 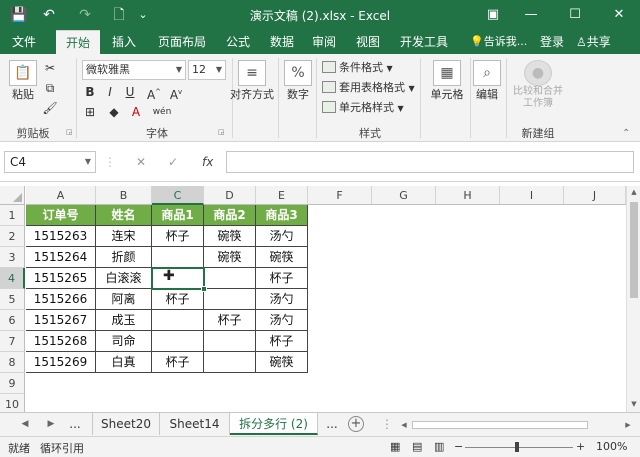 I want to click on horizontal-scrollbar: ◀ ▶, so click(x=517, y=425).